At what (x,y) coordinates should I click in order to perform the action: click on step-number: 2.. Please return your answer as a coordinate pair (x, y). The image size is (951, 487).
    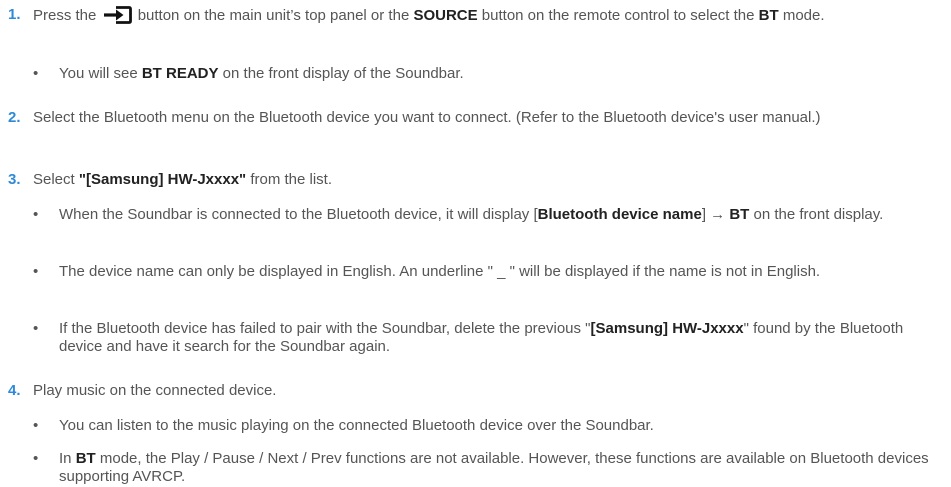
    Looking at the image, I should click on (14, 117).